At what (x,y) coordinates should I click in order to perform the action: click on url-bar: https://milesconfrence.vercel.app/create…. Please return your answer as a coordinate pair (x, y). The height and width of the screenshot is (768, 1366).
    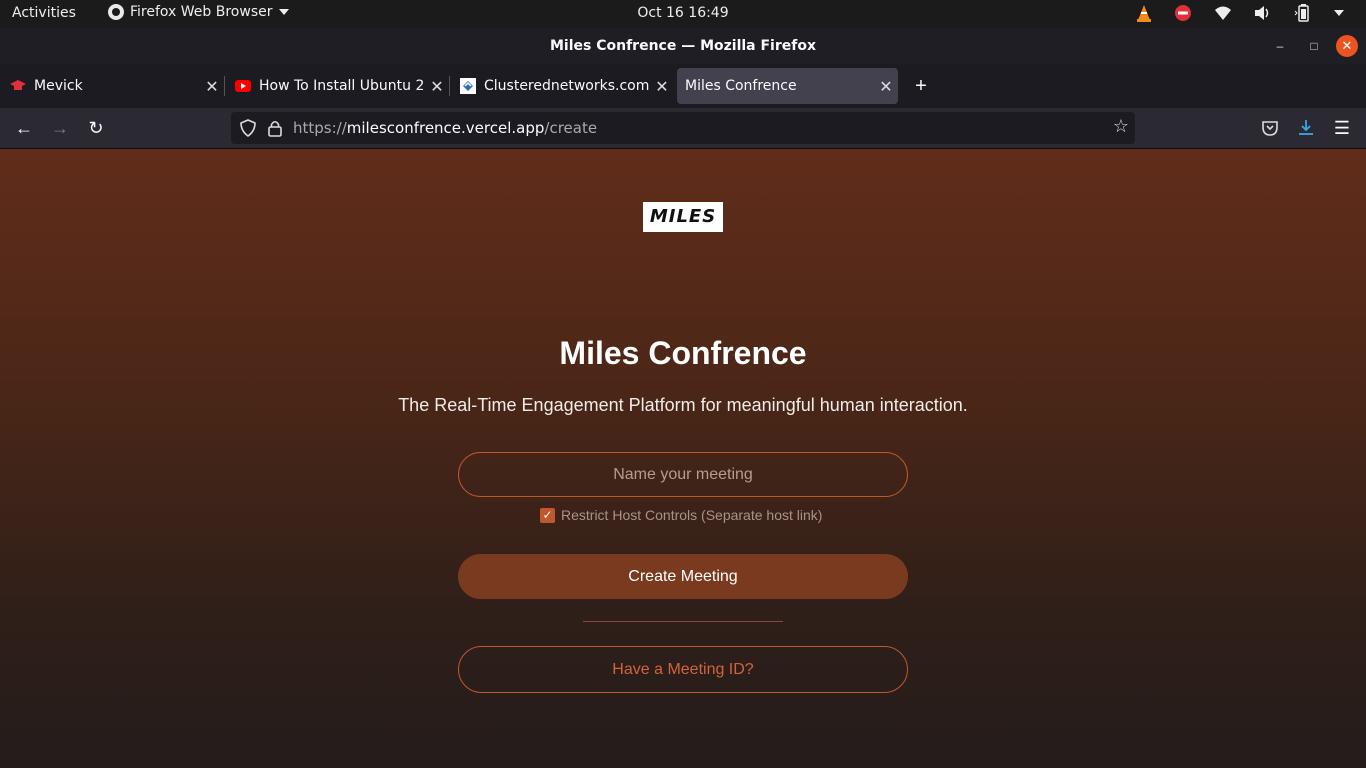
    Looking at the image, I should click on (683, 128).